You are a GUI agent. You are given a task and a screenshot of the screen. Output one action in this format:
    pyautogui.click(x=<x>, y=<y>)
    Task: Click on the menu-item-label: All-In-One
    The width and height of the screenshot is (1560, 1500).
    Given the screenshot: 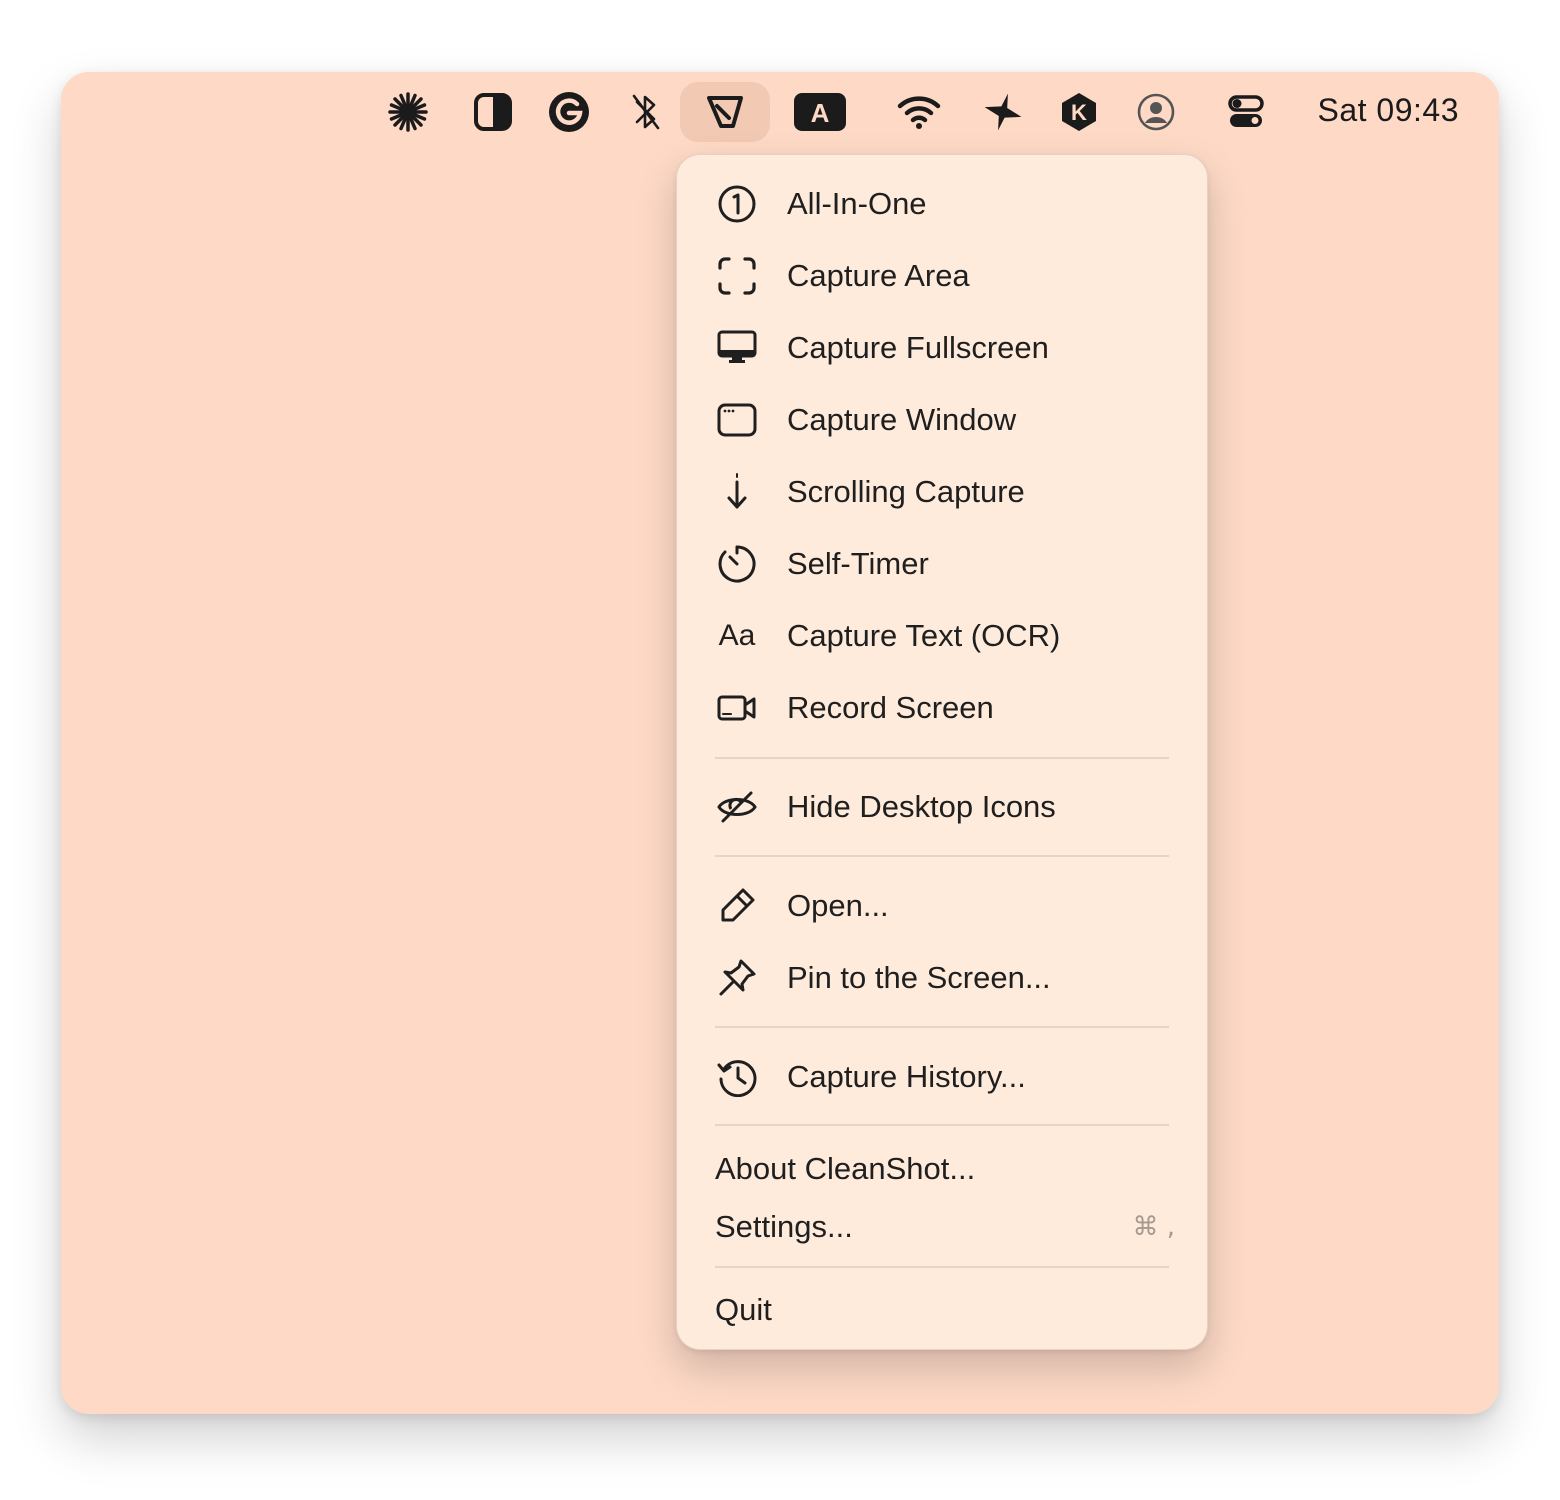 What is the action you would take?
    pyautogui.click(x=857, y=203)
    